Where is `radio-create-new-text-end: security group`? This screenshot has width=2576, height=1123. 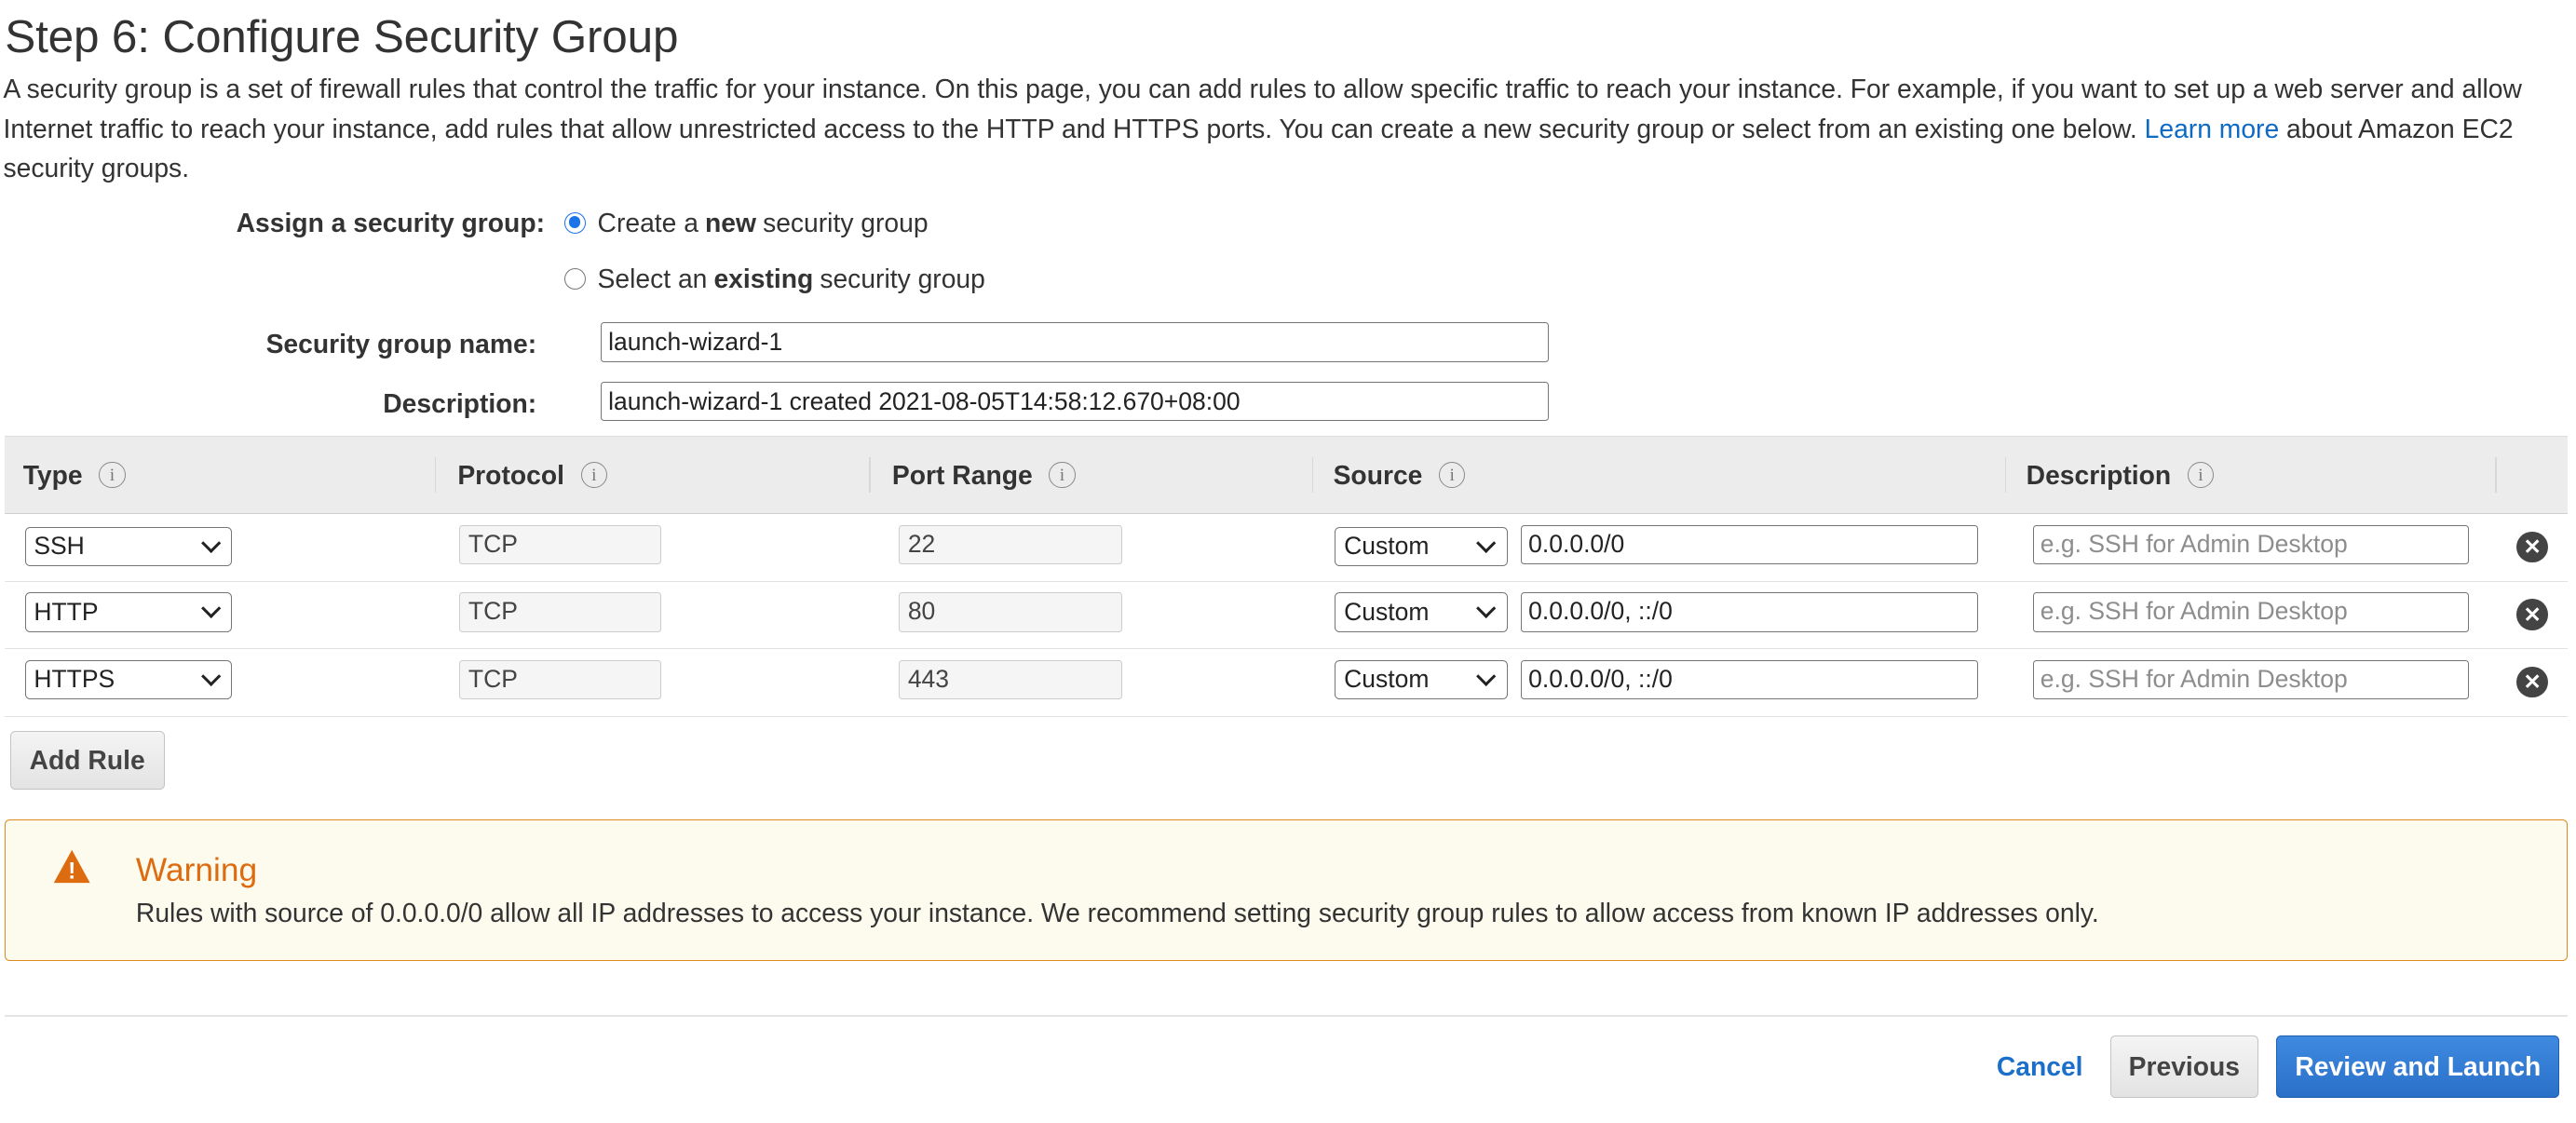 radio-create-new-text-end: security group is located at coordinates (846, 222).